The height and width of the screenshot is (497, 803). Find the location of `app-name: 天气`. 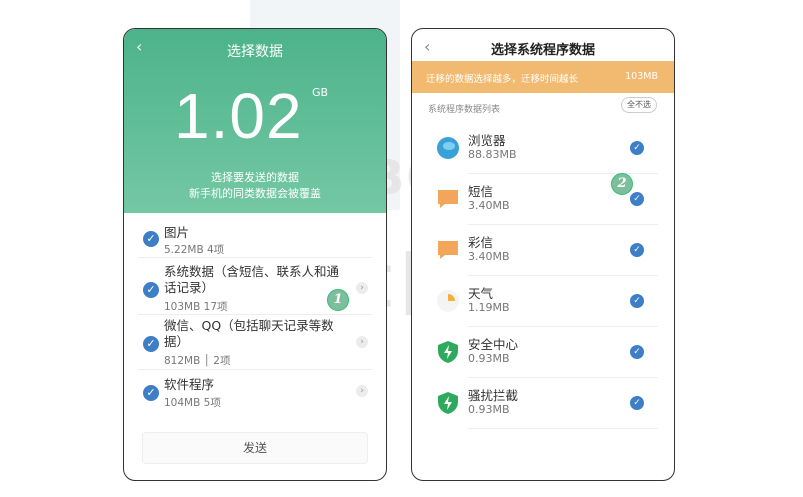

app-name: 天气 is located at coordinates (481, 293).